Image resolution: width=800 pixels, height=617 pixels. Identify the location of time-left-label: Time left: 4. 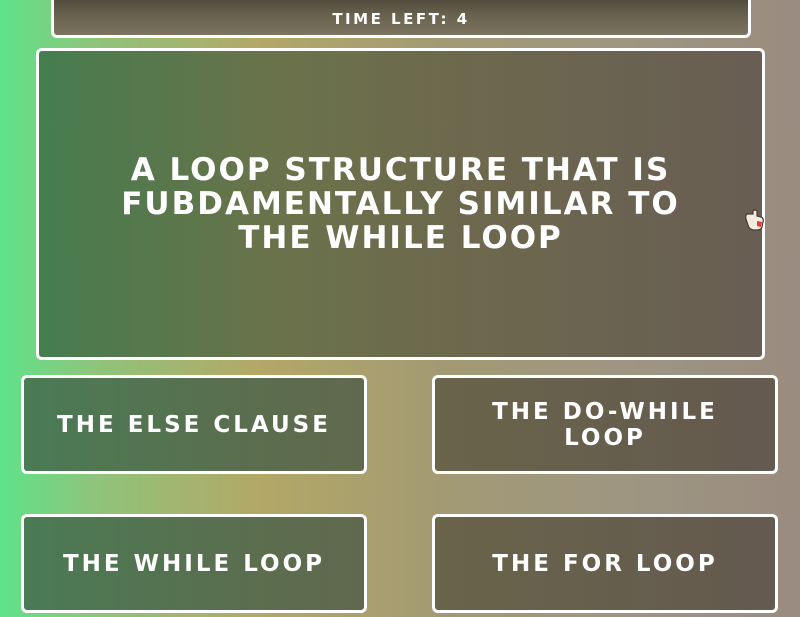
(401, 19).